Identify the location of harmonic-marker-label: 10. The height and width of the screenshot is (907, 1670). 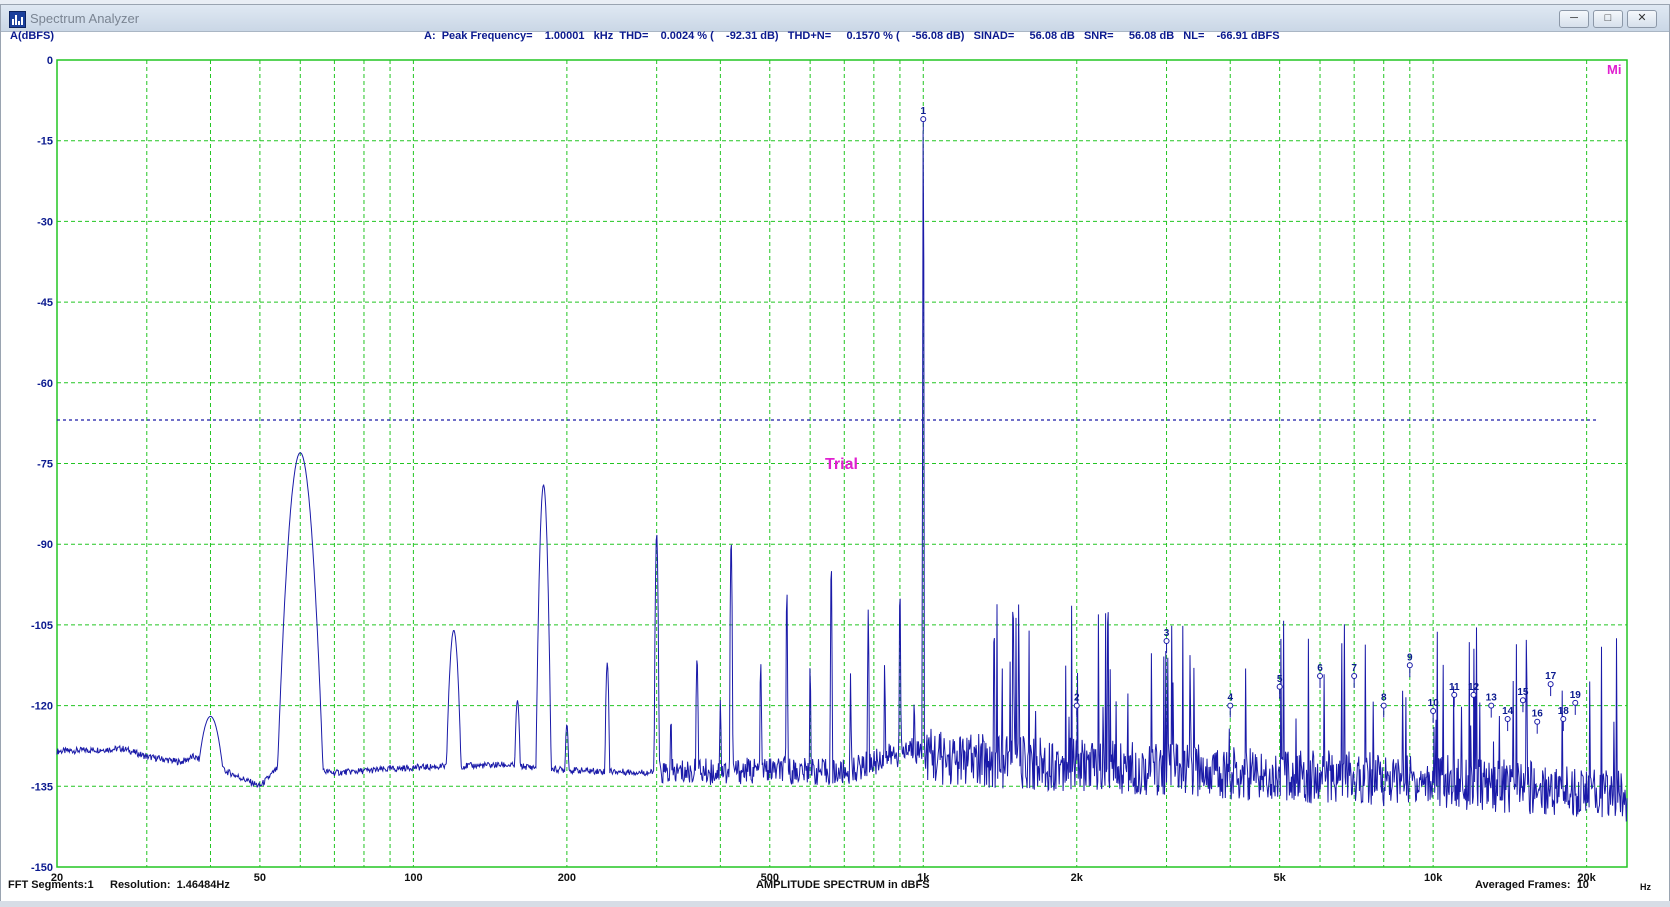
(1434, 703).